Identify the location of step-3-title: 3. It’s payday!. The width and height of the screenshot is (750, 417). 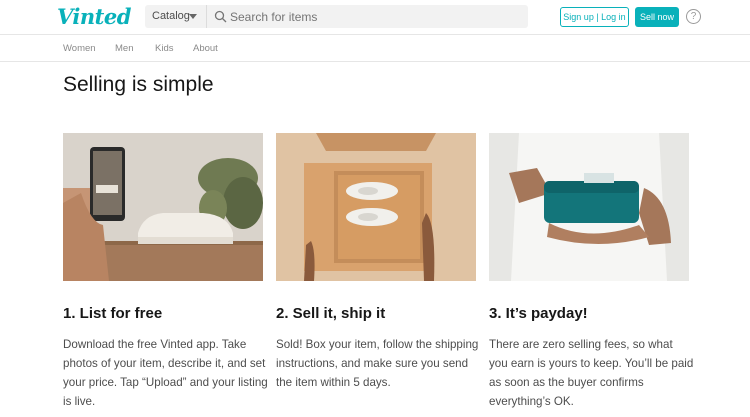
(538, 313).